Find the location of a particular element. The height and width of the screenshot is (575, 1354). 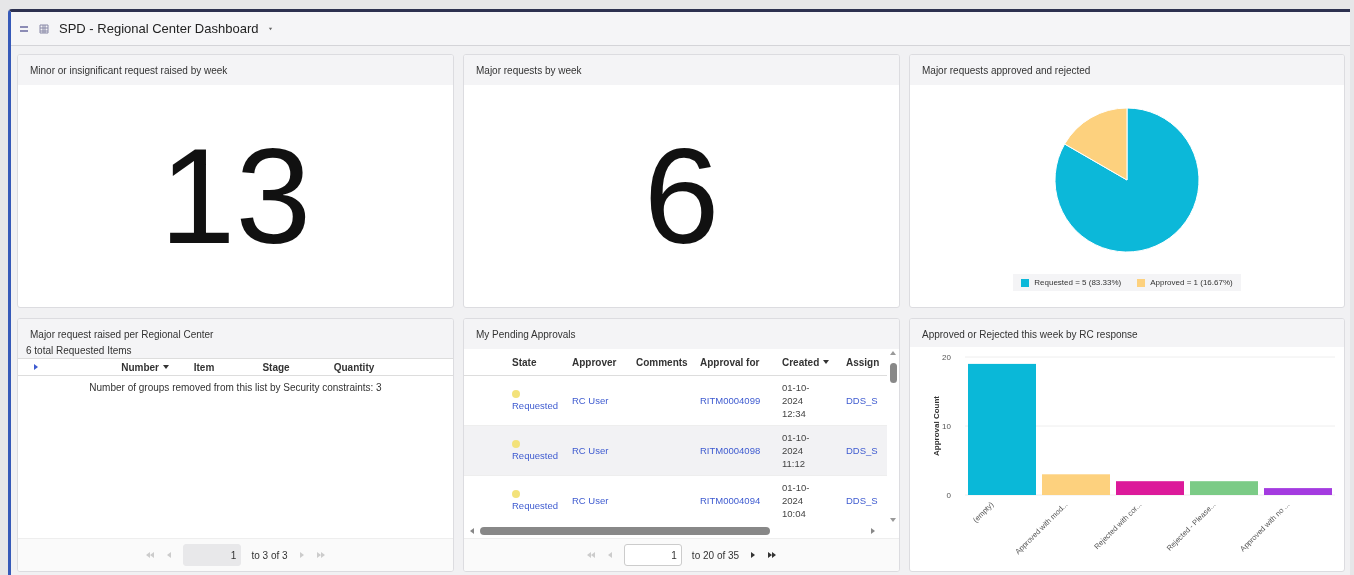

column-header: Number is located at coordinates (145, 367).